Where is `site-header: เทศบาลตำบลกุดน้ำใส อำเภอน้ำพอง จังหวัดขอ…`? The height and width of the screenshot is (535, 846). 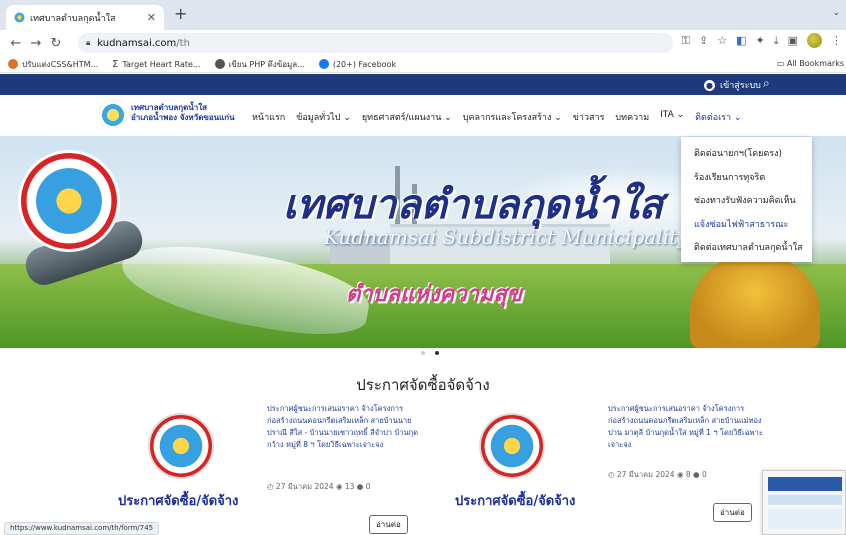
site-header: เทศบาลตำบลกุดน้ำใส อำเภอน้ำพอง จังหวัดขอ… is located at coordinates (423, 115).